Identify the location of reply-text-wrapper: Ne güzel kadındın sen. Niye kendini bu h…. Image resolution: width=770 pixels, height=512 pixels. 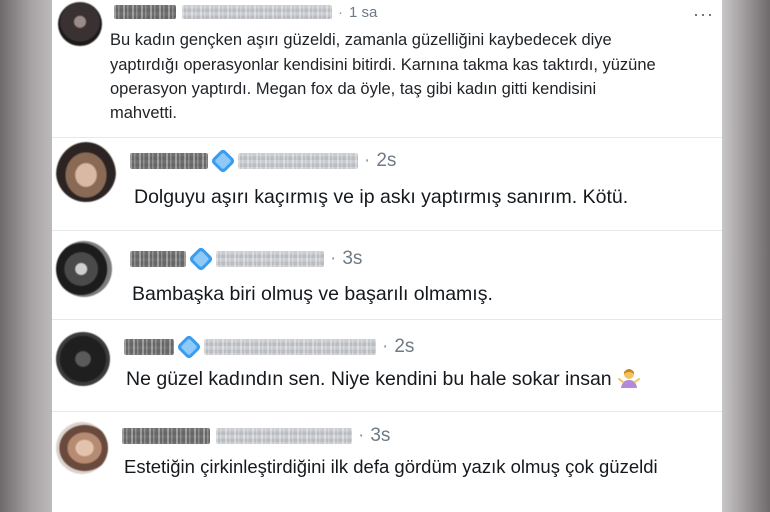
(383, 379).